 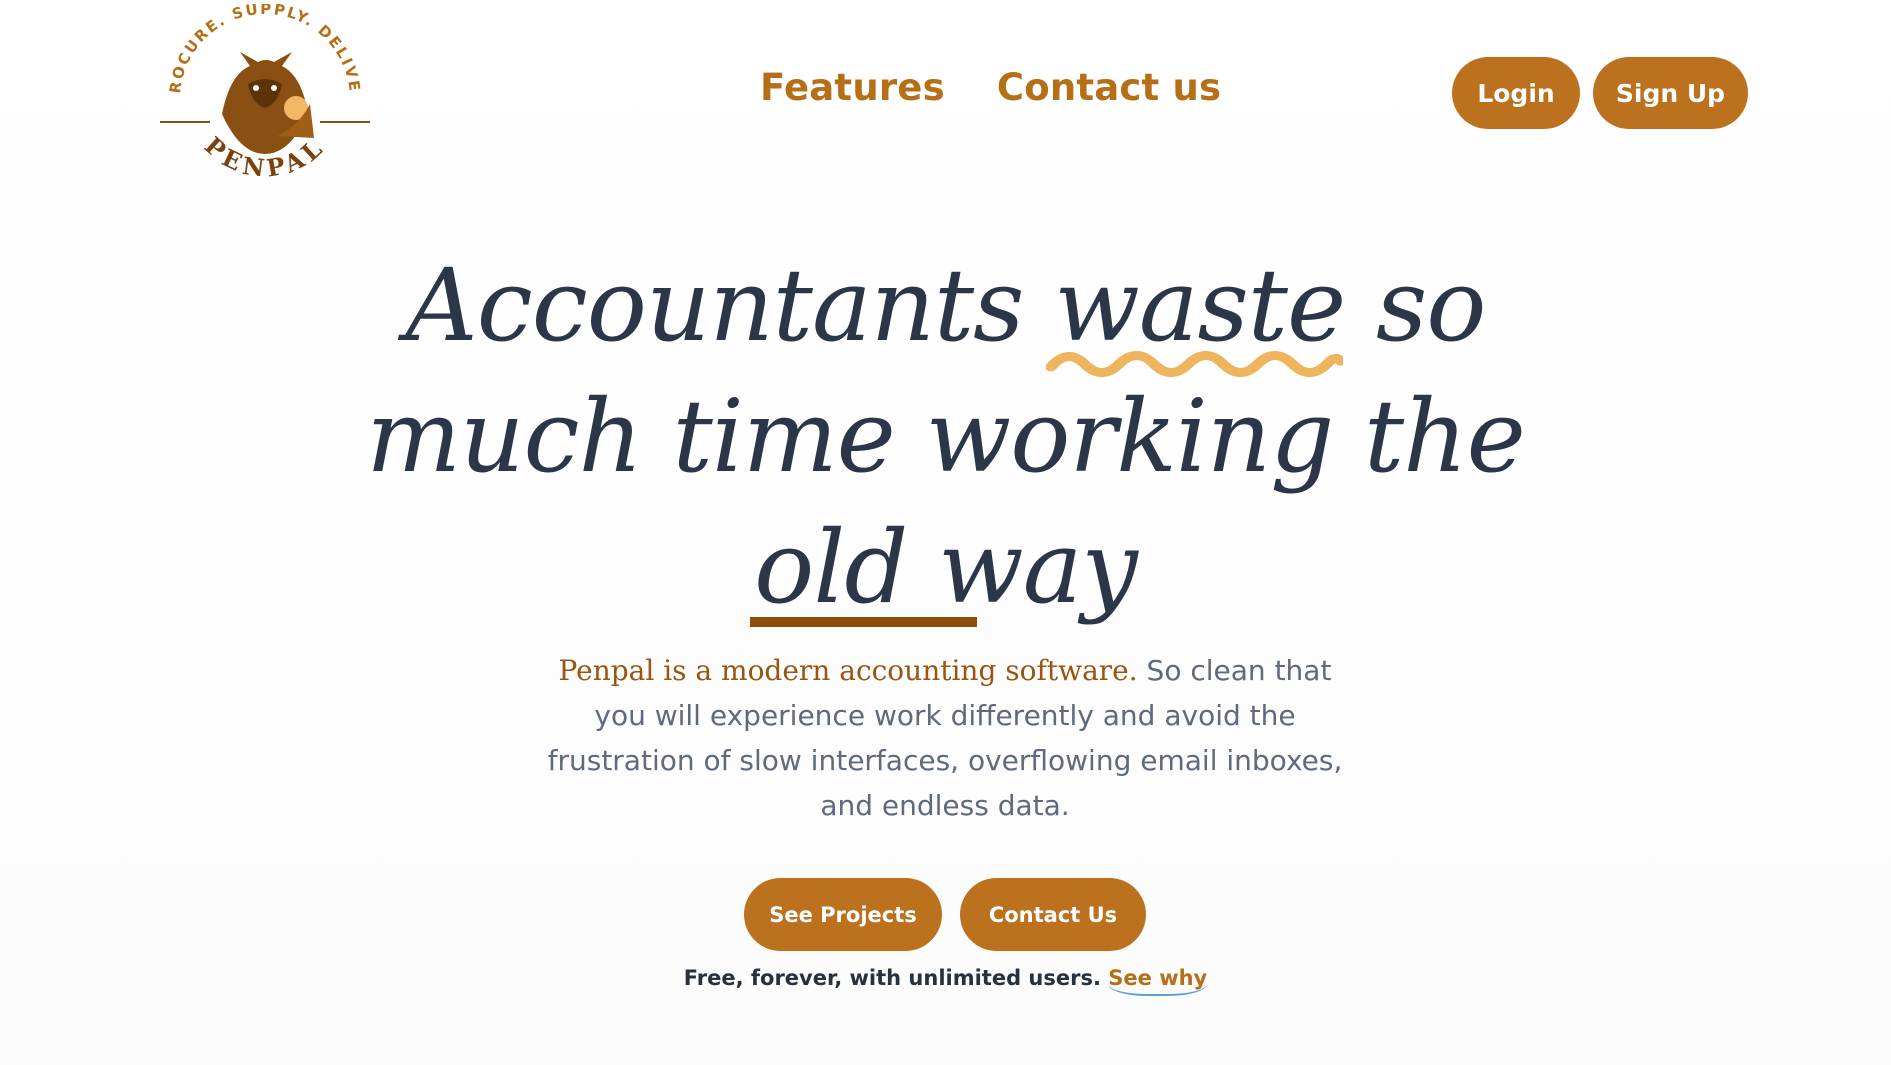 I want to click on contact-us-button: Contact Us, so click(x=1053, y=914).